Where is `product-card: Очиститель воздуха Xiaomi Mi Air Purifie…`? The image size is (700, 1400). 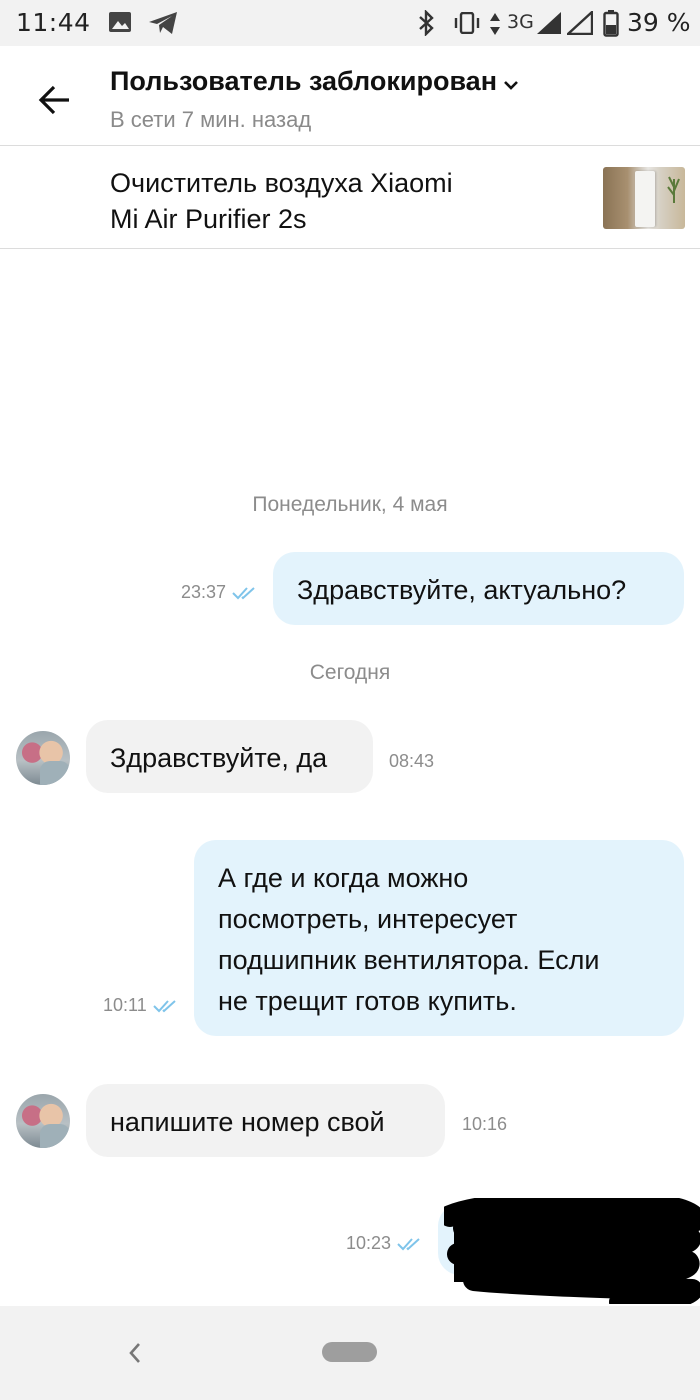 product-card: Очиститель воздуха Xiaomi Mi Air Purifie… is located at coordinates (350, 198).